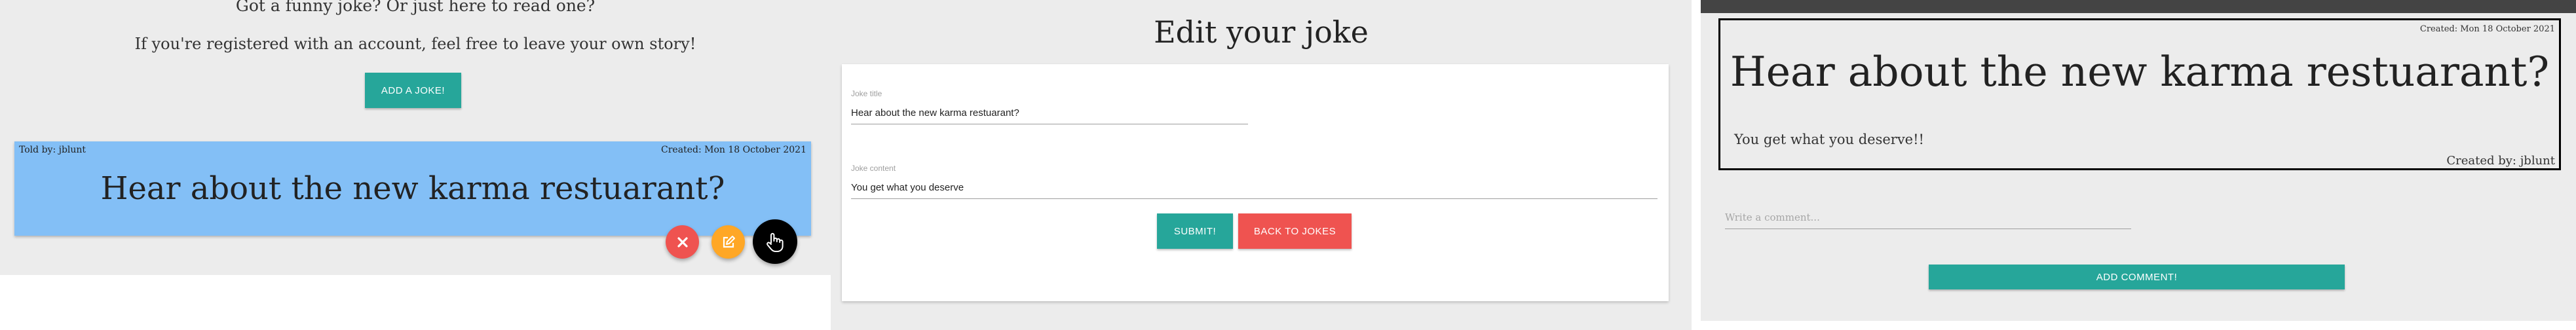 This screenshot has width=2576, height=330. What do you see at coordinates (2138, 6) in the screenshot?
I see `top-bar` at bounding box center [2138, 6].